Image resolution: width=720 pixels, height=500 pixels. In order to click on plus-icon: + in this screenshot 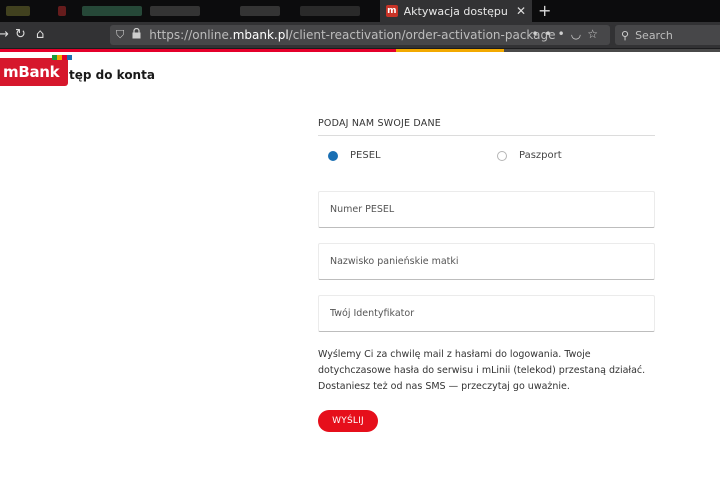, I will do `click(544, 10)`.